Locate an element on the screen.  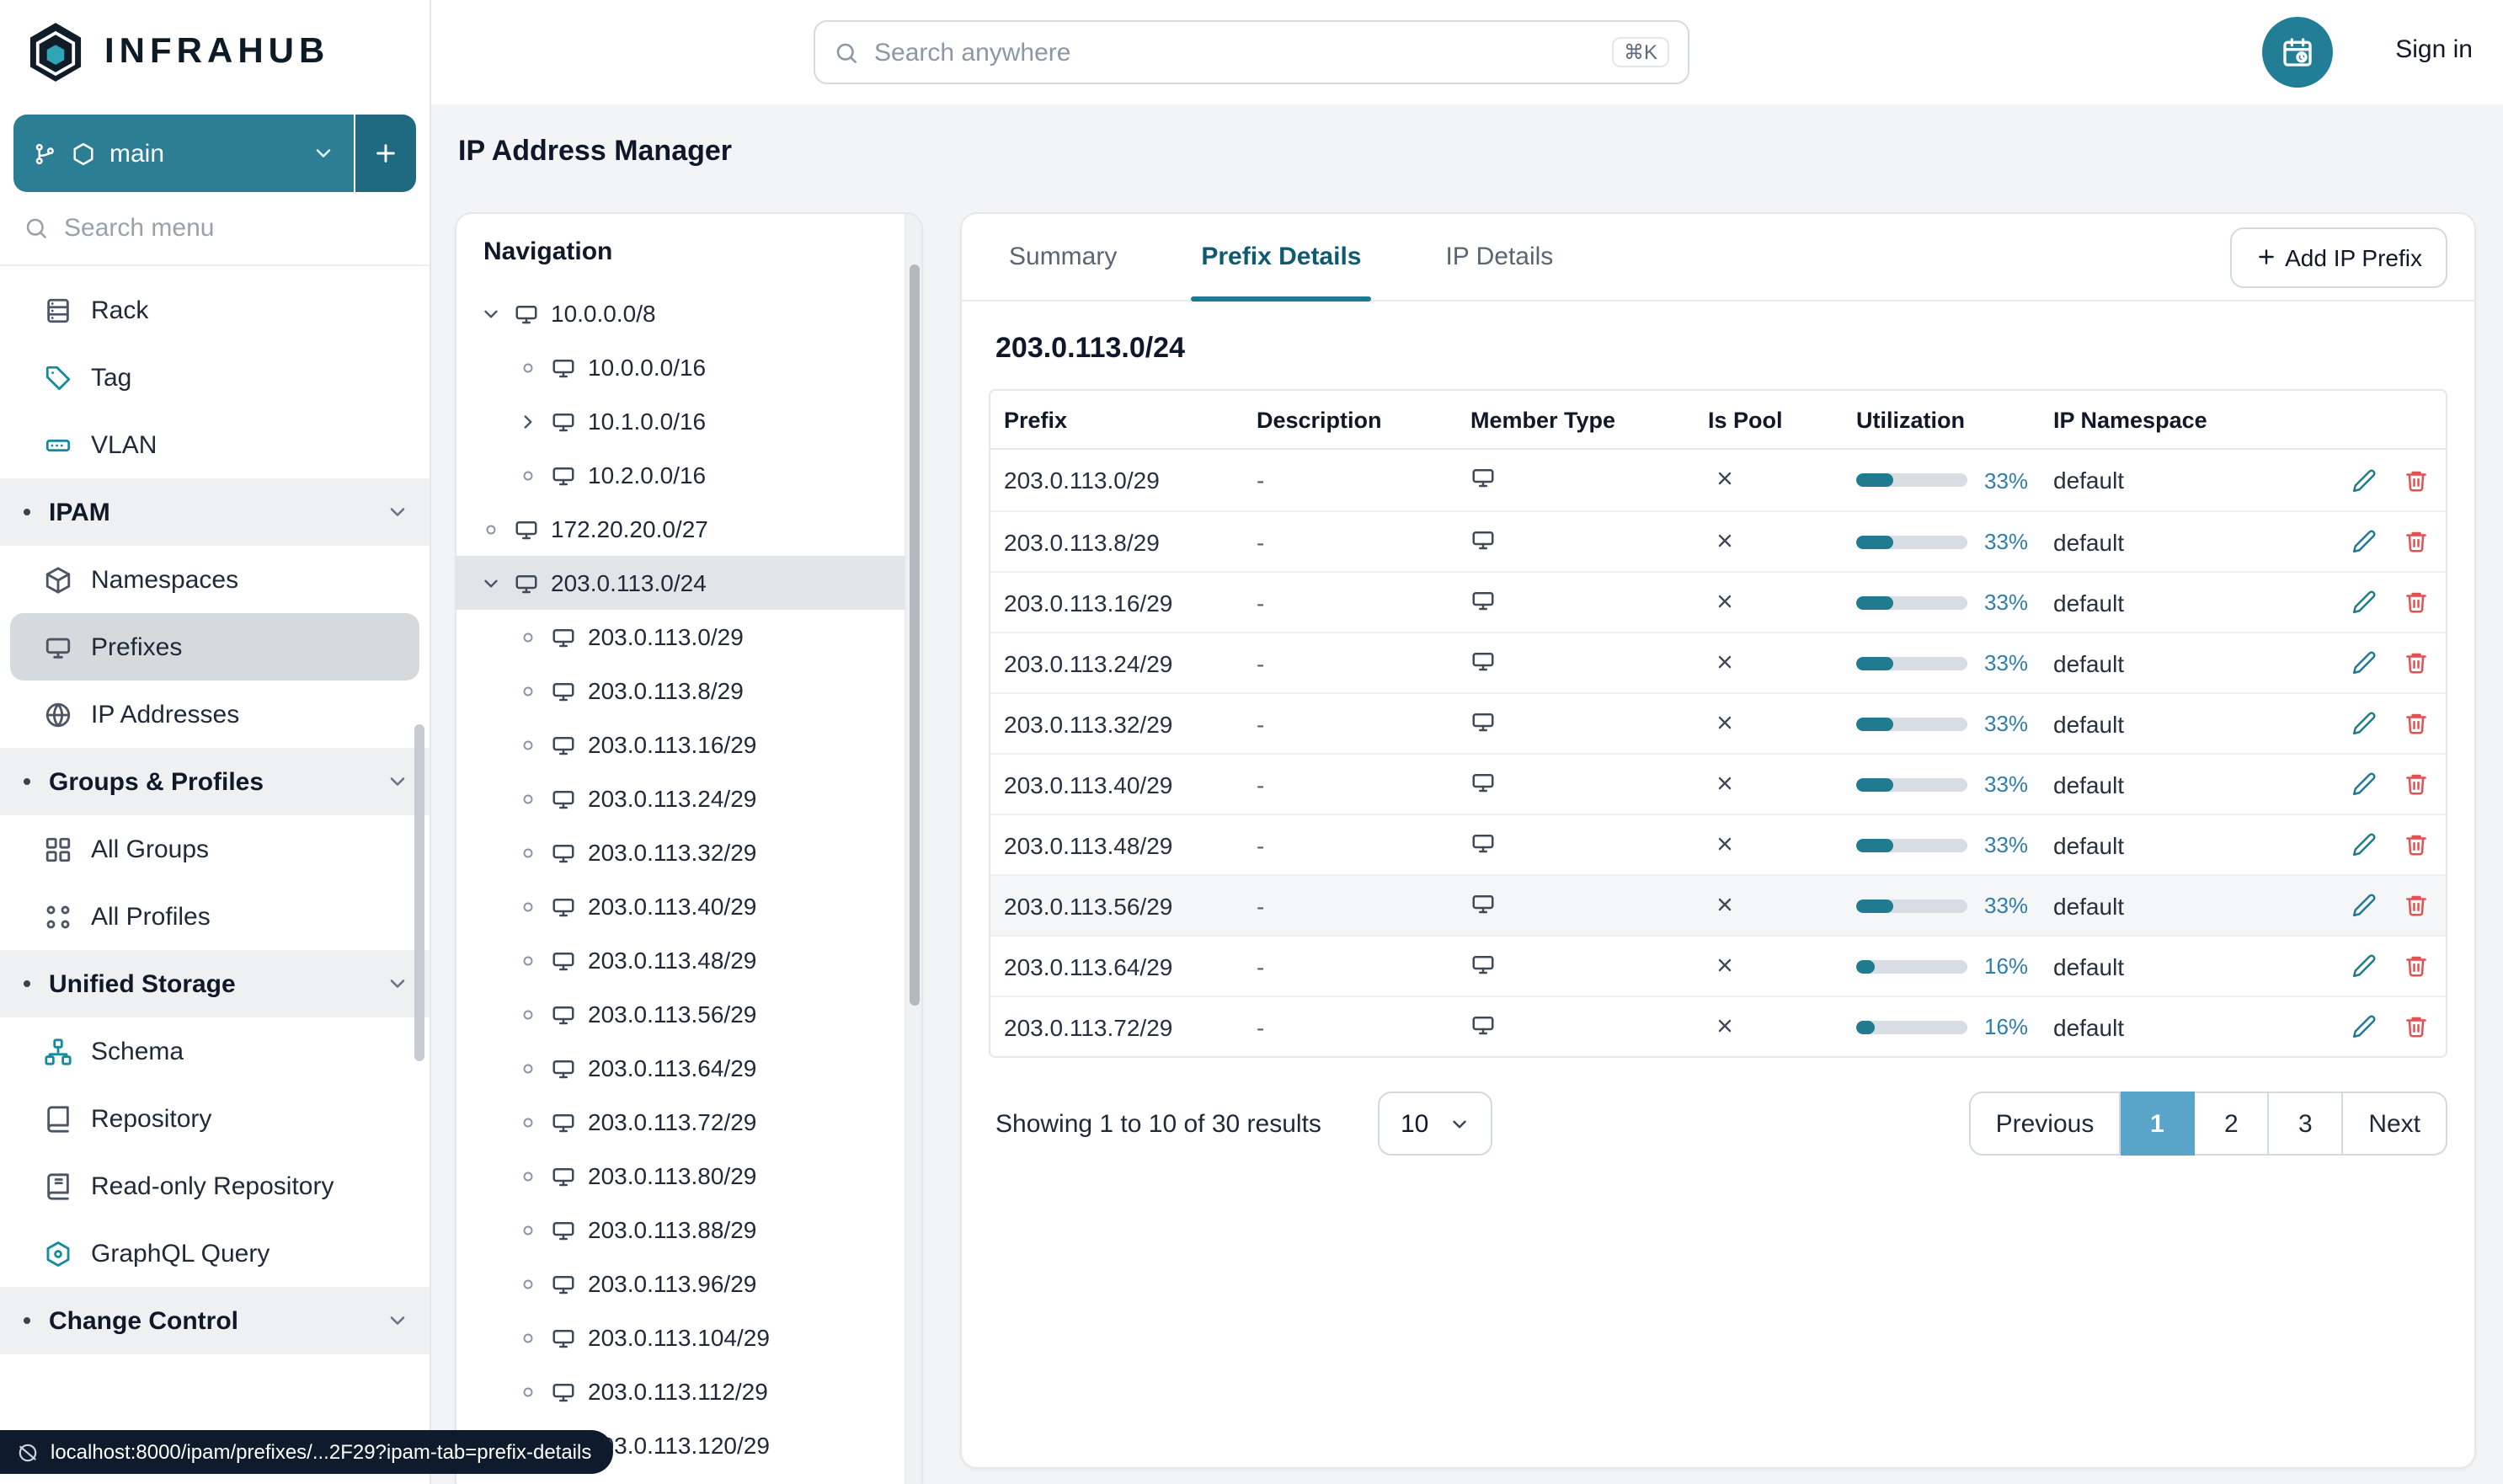
table-row: 203.0.113.0/29 - 33% default is located at coordinates (1718, 480).